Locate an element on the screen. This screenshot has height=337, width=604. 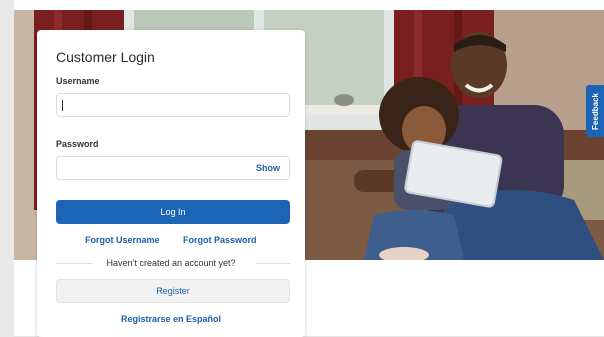
register-button: Register is located at coordinates (173, 291).